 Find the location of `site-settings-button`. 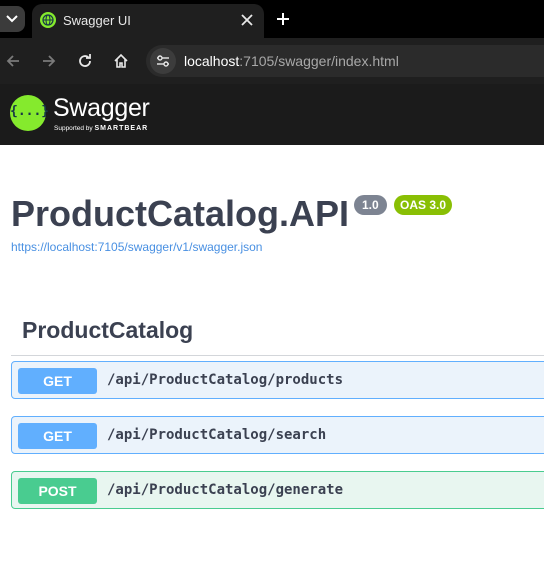

site-settings-button is located at coordinates (163, 61).